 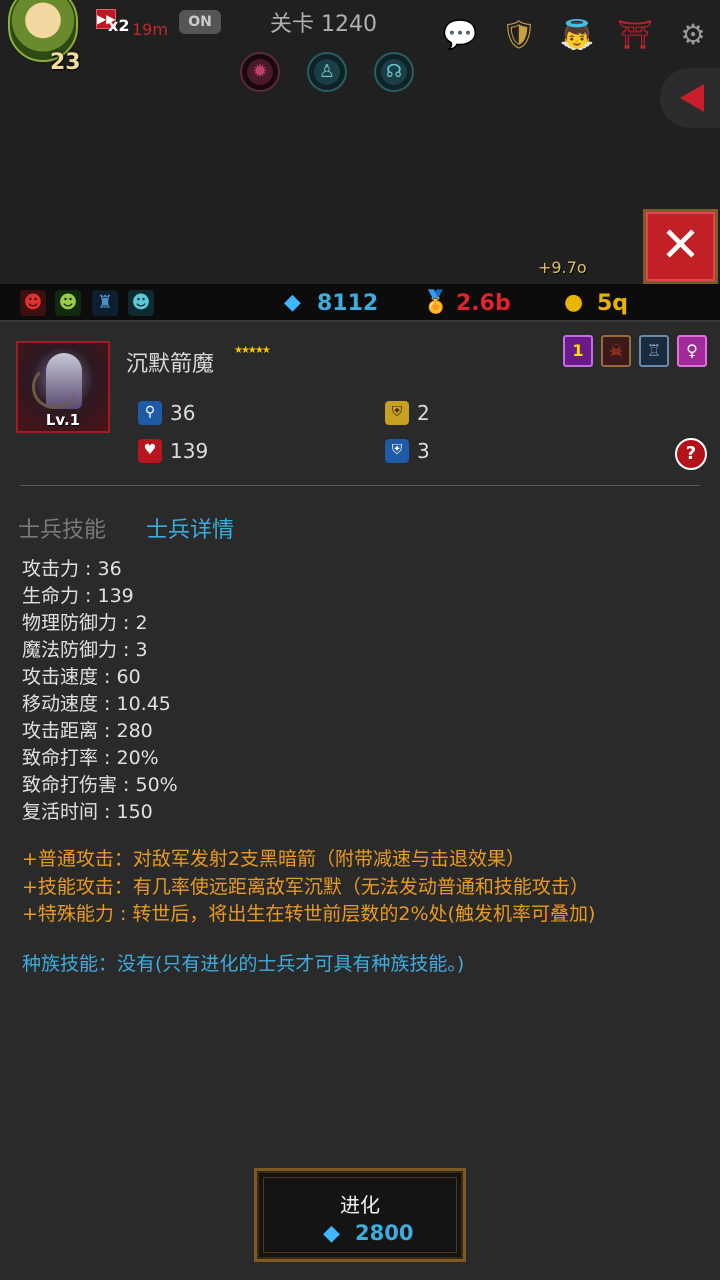 I want to click on hero-red-icon: ☻, so click(x=33, y=303).